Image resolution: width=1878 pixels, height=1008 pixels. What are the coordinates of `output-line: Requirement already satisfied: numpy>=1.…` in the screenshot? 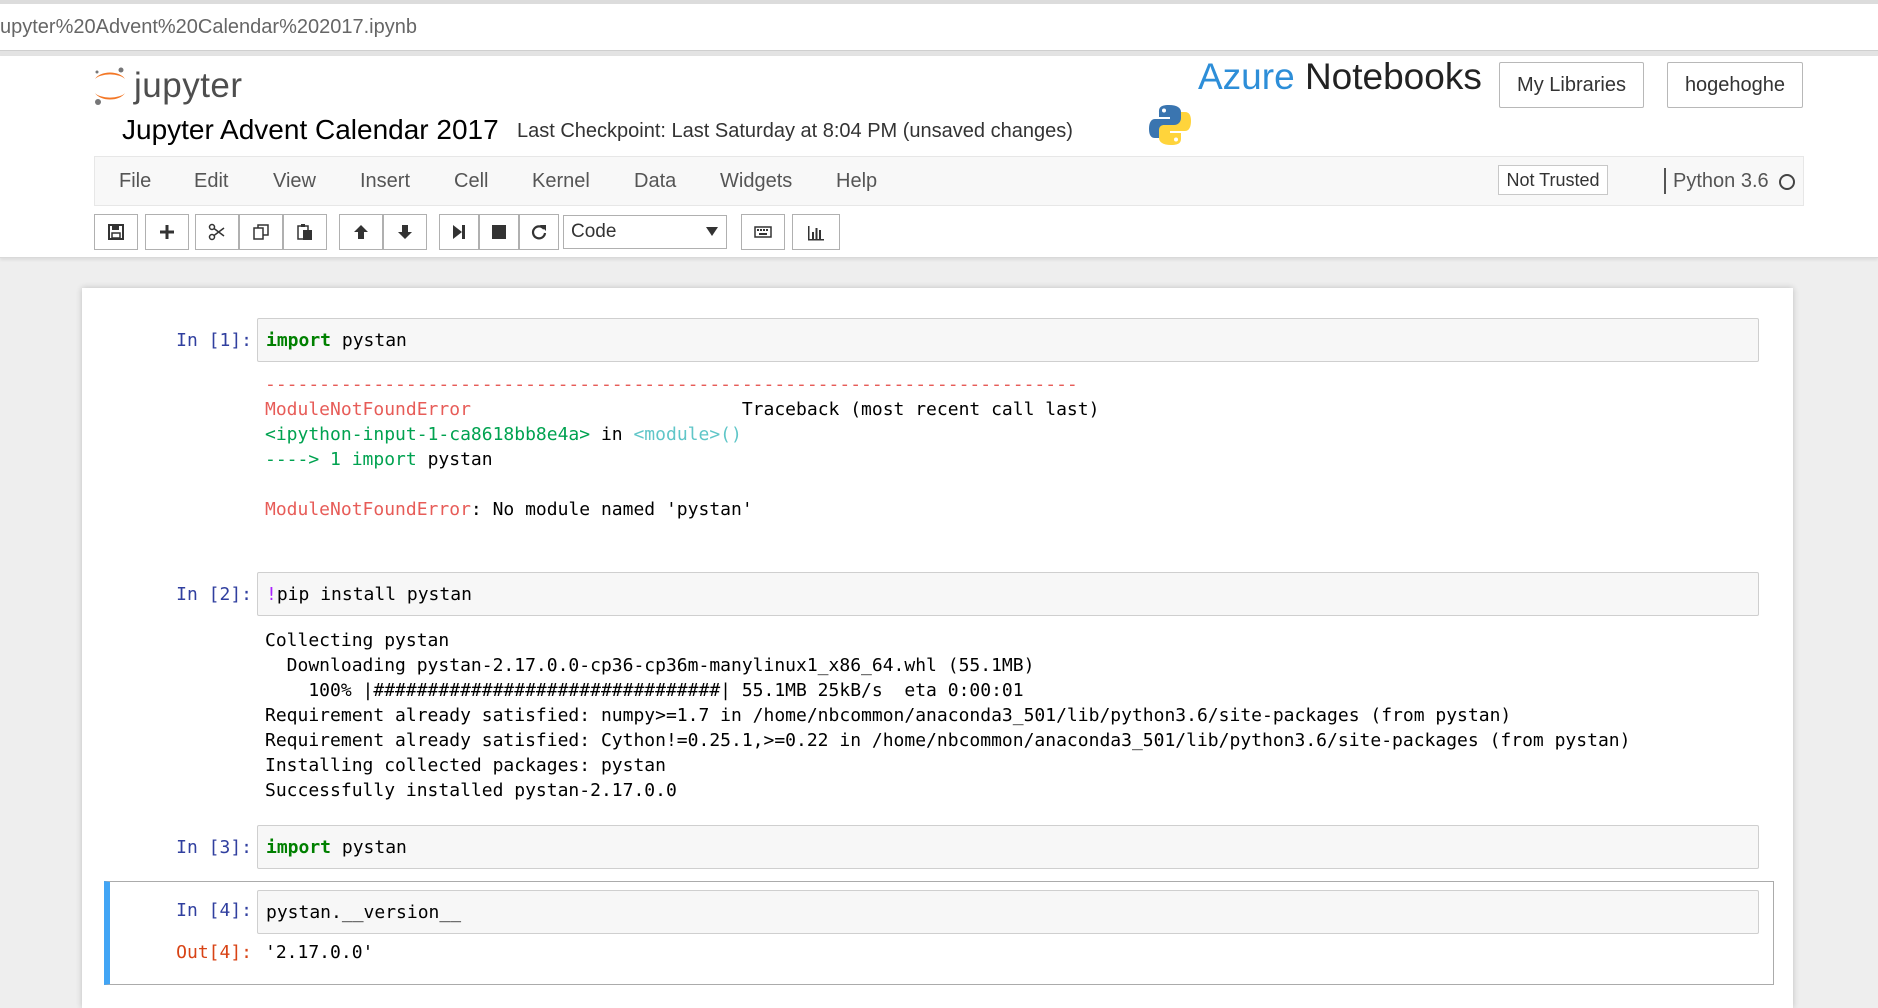 It's located at (947, 715).